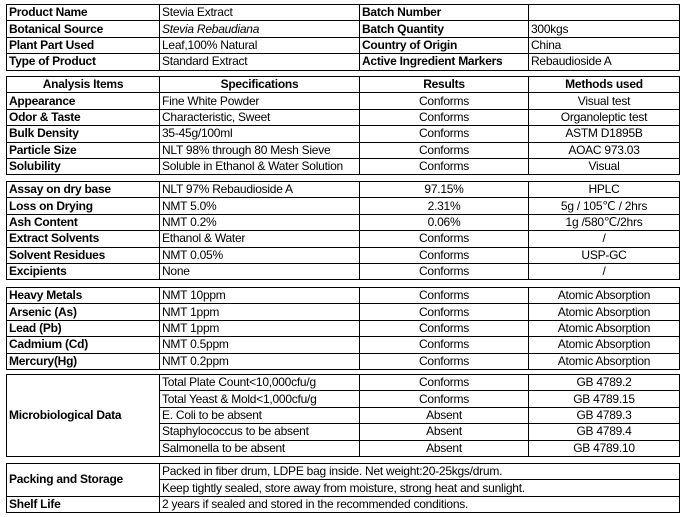 This screenshot has width=684, height=517. I want to click on analysis-item: Bulk Density, so click(83, 134).